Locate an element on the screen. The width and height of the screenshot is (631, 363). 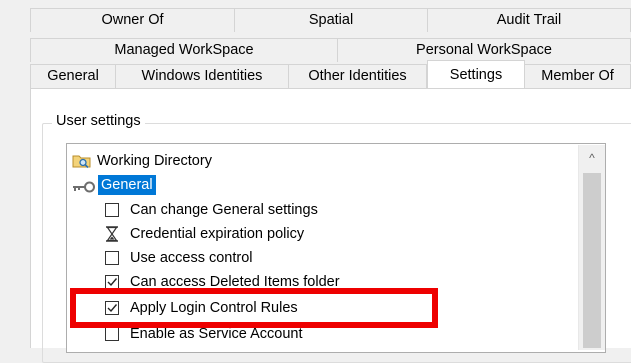
tab-general: General is located at coordinates (73, 77).